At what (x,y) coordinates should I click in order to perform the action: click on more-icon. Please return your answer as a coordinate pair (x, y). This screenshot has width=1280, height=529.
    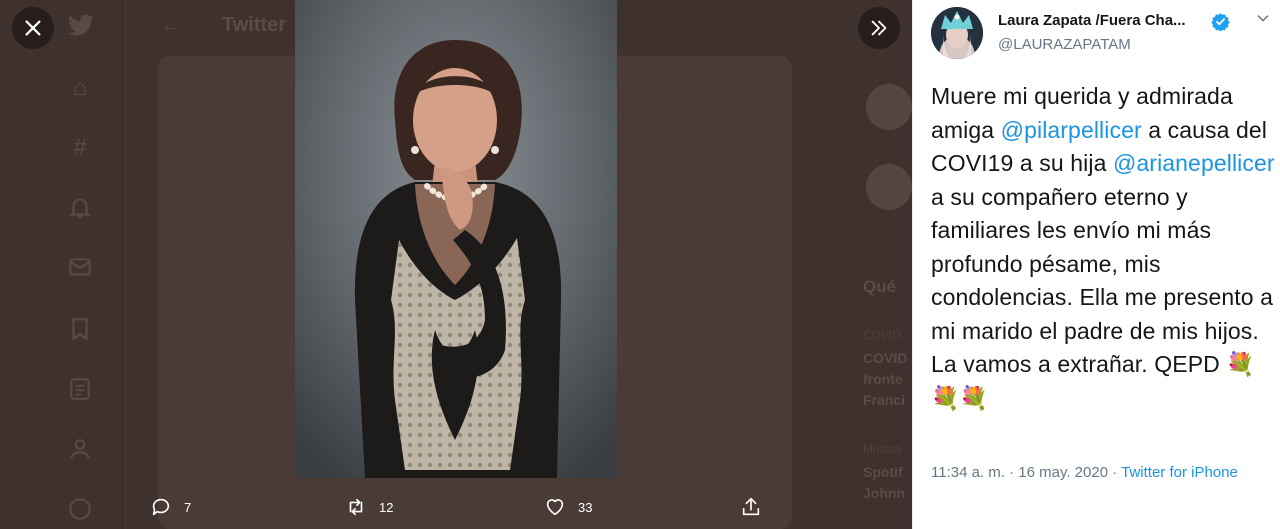
    Looking at the image, I should click on (80, 510).